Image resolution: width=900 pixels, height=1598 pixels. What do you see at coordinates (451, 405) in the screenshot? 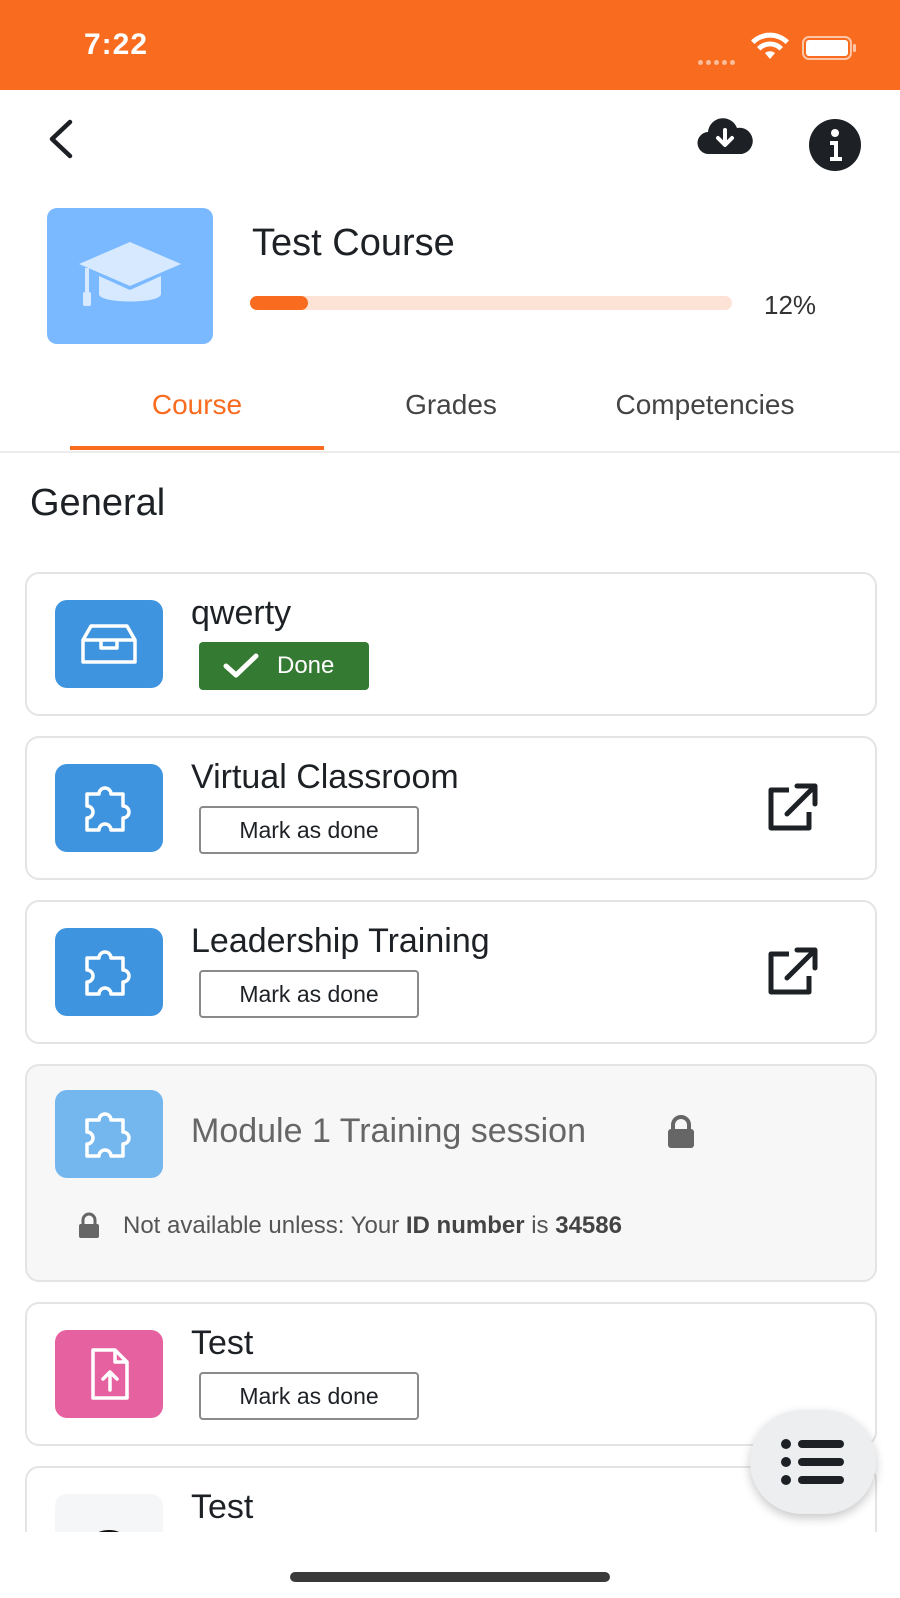
I see `tab-grades: Grades` at bounding box center [451, 405].